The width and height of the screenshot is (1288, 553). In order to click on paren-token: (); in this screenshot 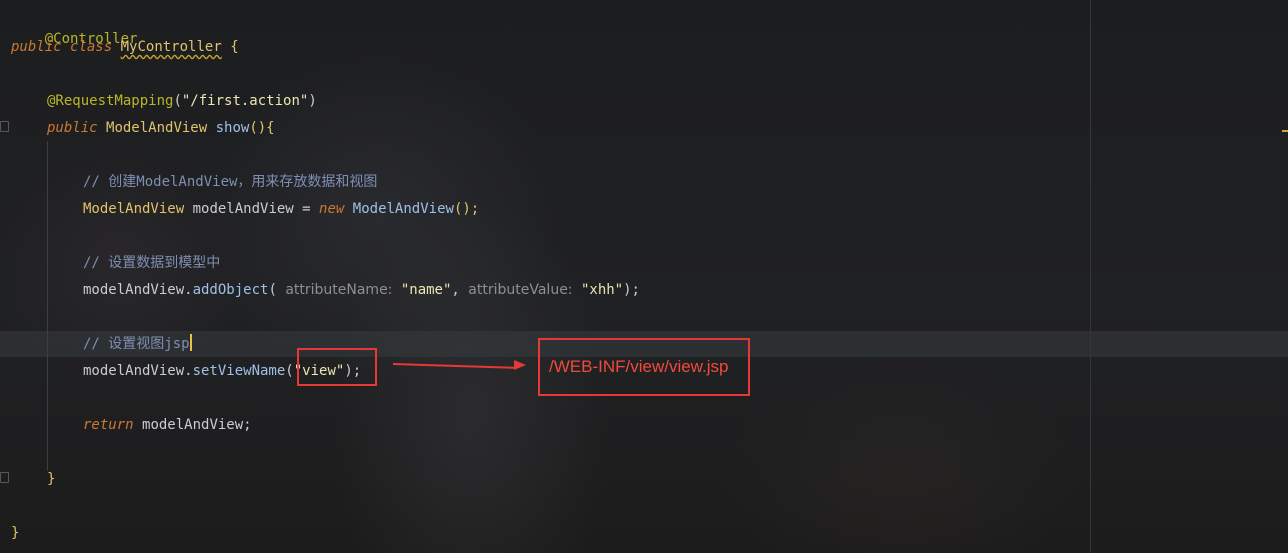, I will do `click(466, 209)`.